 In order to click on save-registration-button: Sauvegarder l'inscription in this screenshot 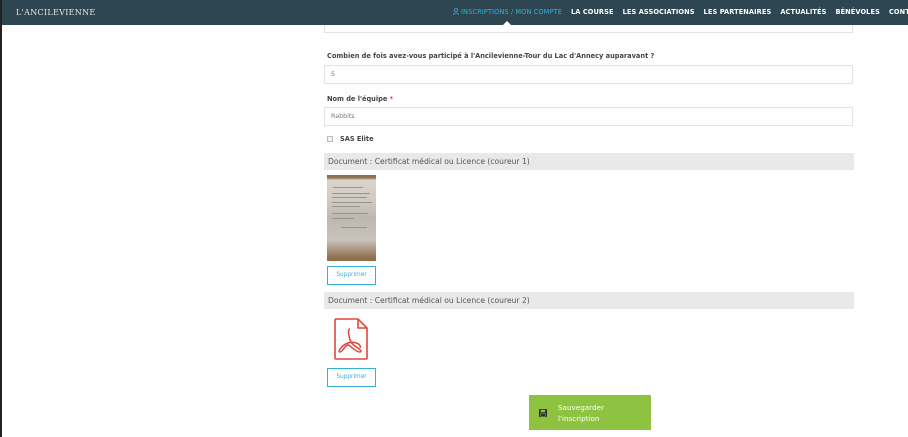, I will do `click(590, 412)`.